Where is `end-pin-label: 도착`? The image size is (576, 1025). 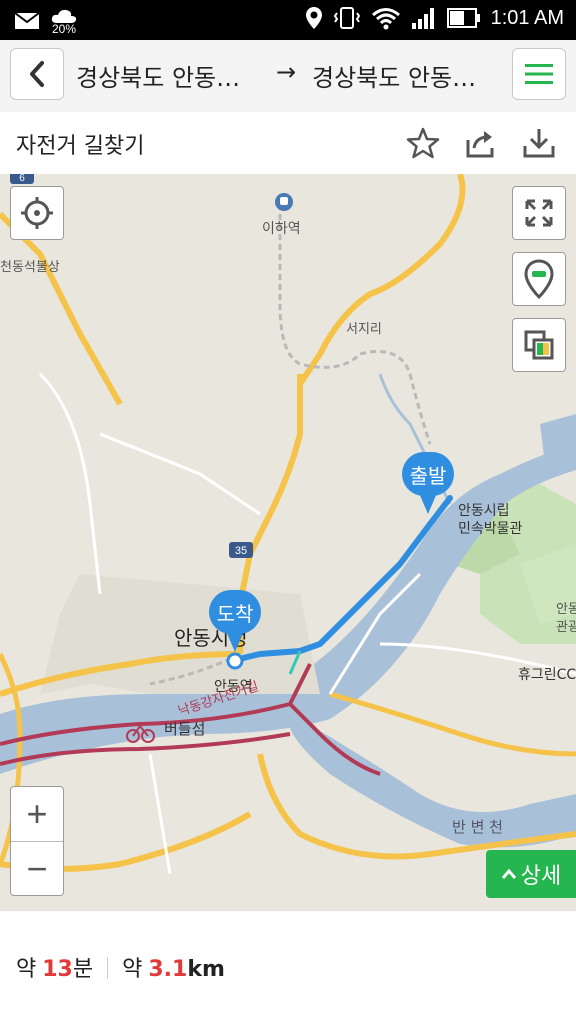 end-pin-label: 도착 is located at coordinates (235, 612).